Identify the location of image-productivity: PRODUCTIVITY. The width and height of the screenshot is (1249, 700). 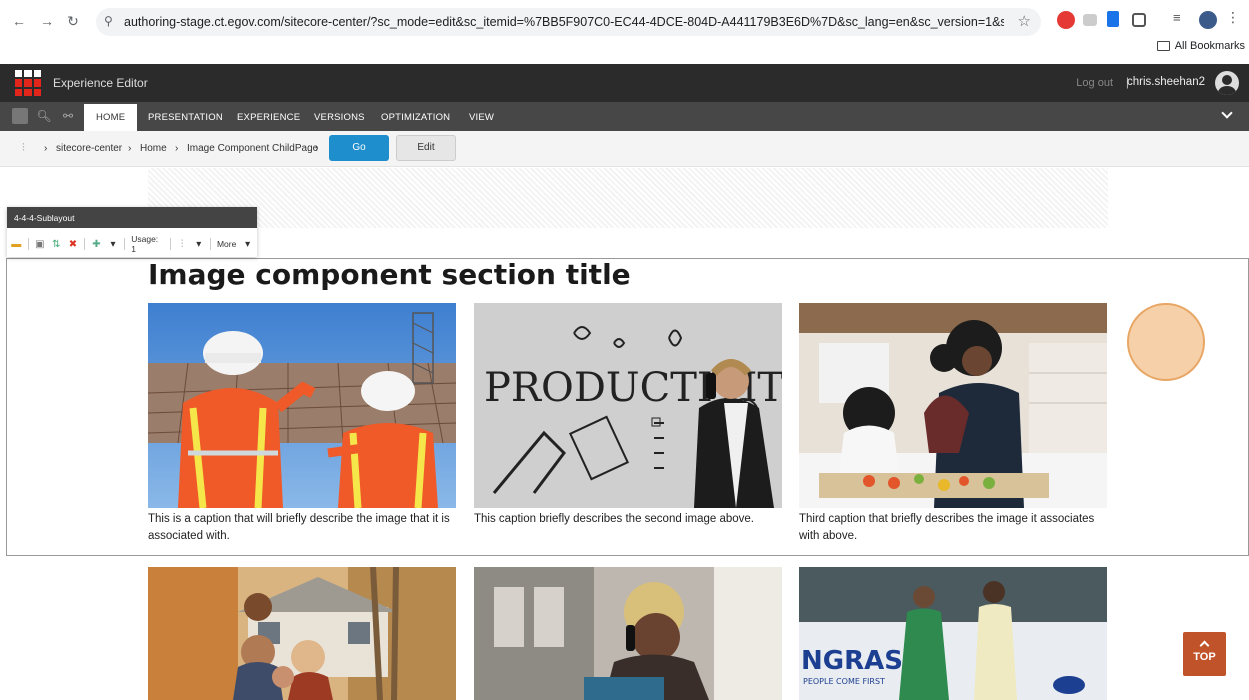
(628, 405).